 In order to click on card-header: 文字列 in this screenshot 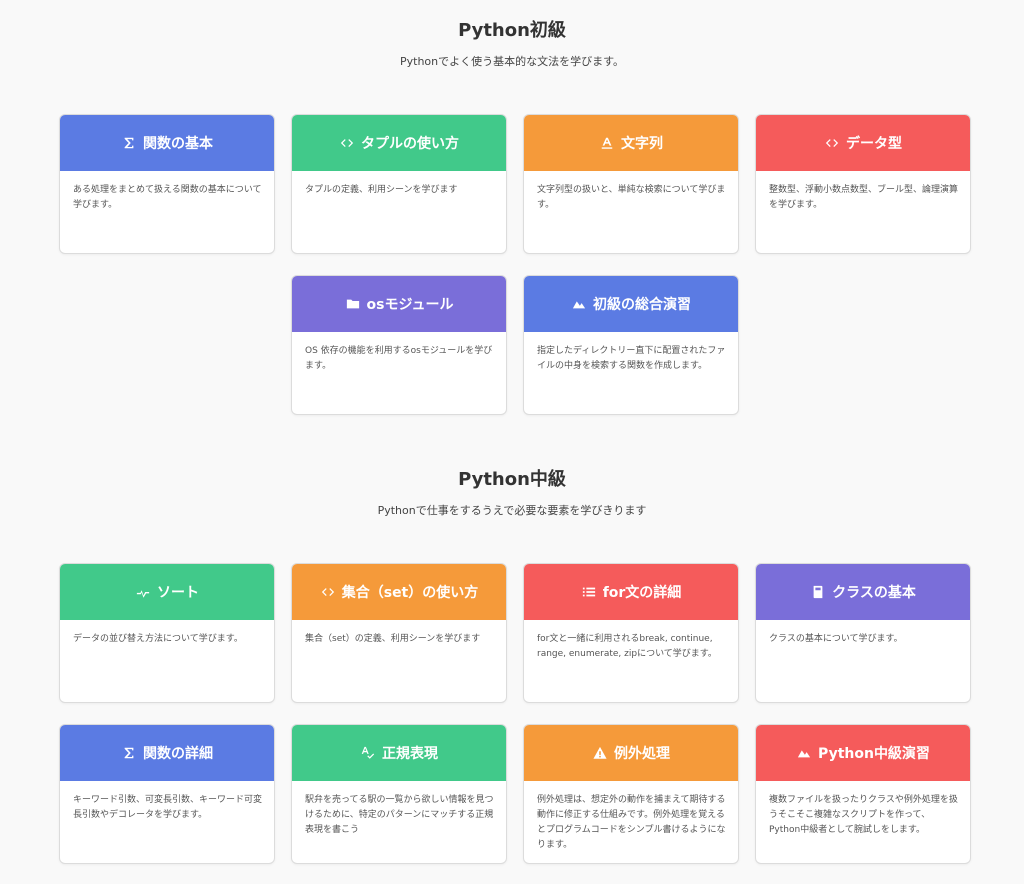, I will do `click(631, 143)`.